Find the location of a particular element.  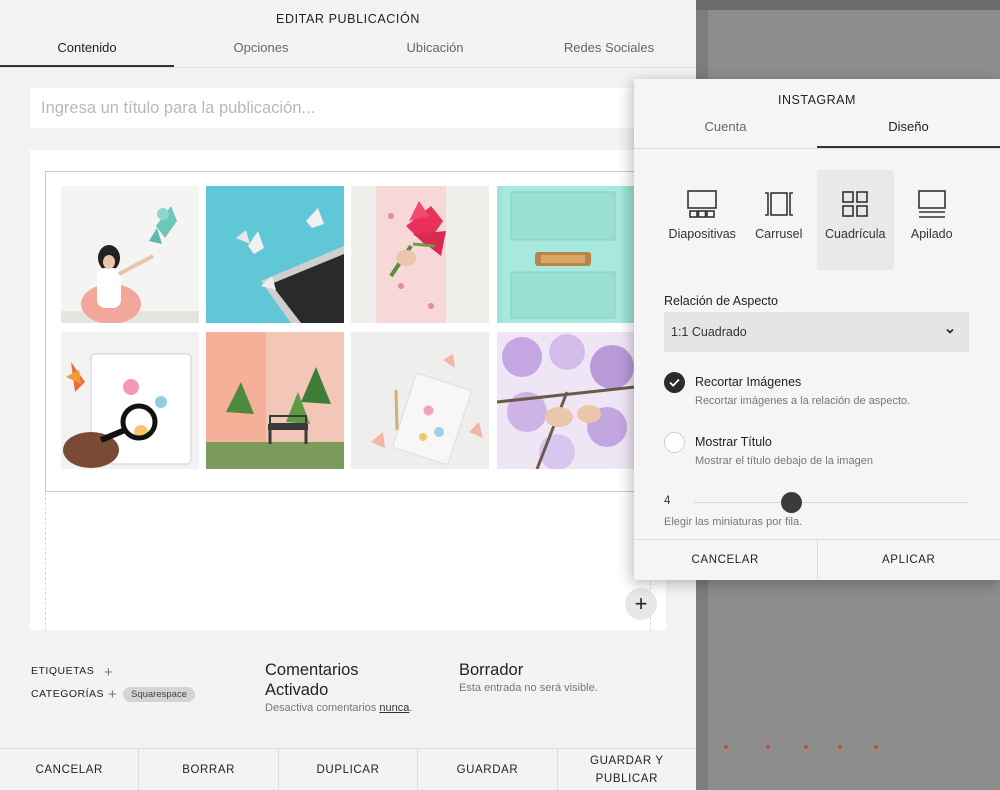

post-title-input is located at coordinates (348, 108).